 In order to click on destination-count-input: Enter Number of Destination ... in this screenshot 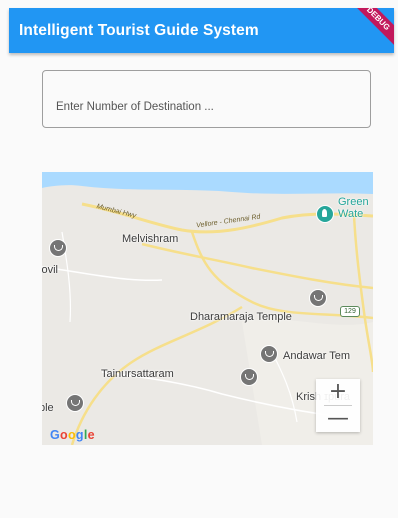, I will do `click(206, 99)`.